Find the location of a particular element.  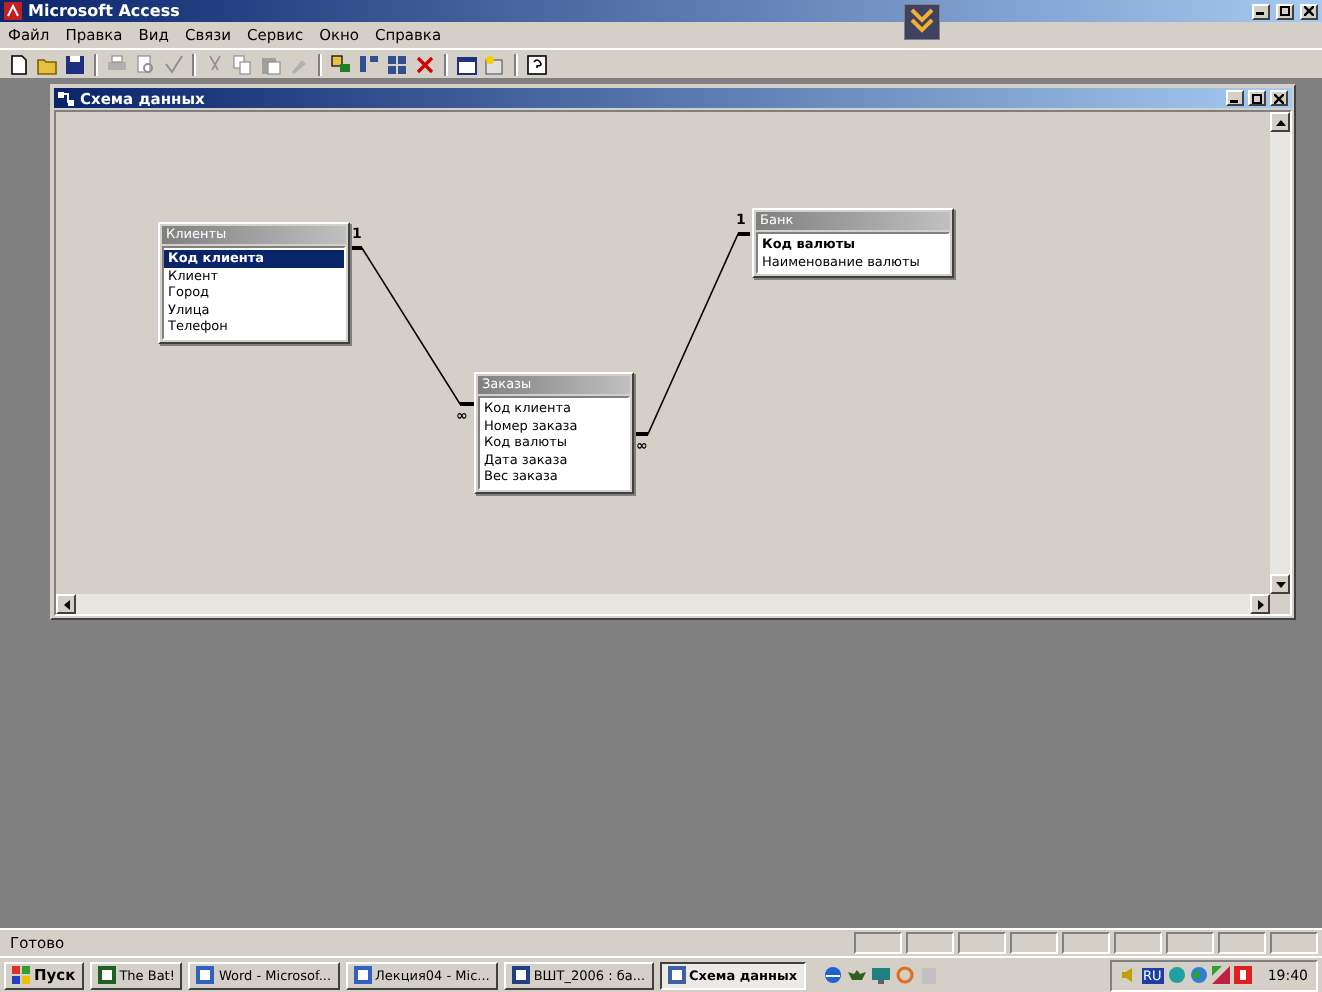

monitor-icon is located at coordinates (880, 975).